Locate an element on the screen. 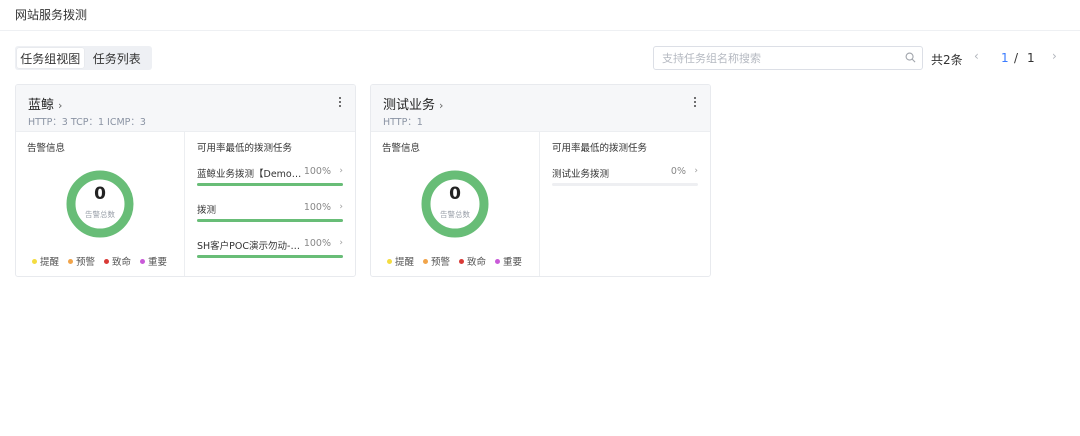 The height and width of the screenshot is (436, 1080). protocol-counts: HTTP：1 is located at coordinates (403, 122).